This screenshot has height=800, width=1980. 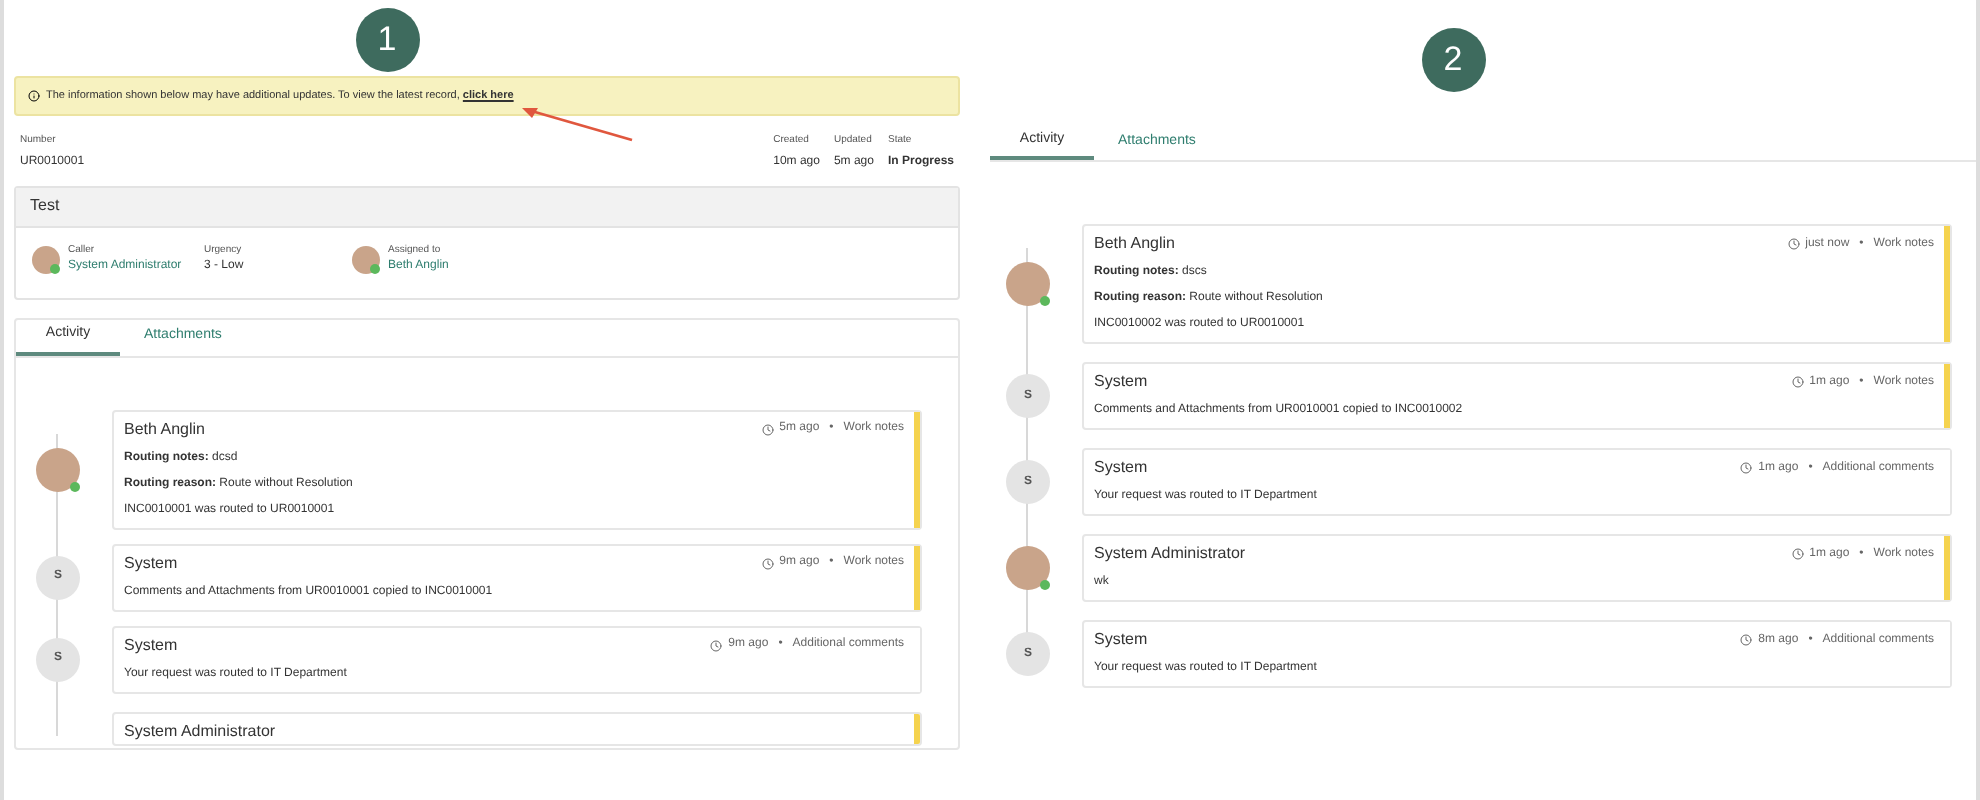 What do you see at coordinates (34, 96) in the screenshot?
I see `info-icon` at bounding box center [34, 96].